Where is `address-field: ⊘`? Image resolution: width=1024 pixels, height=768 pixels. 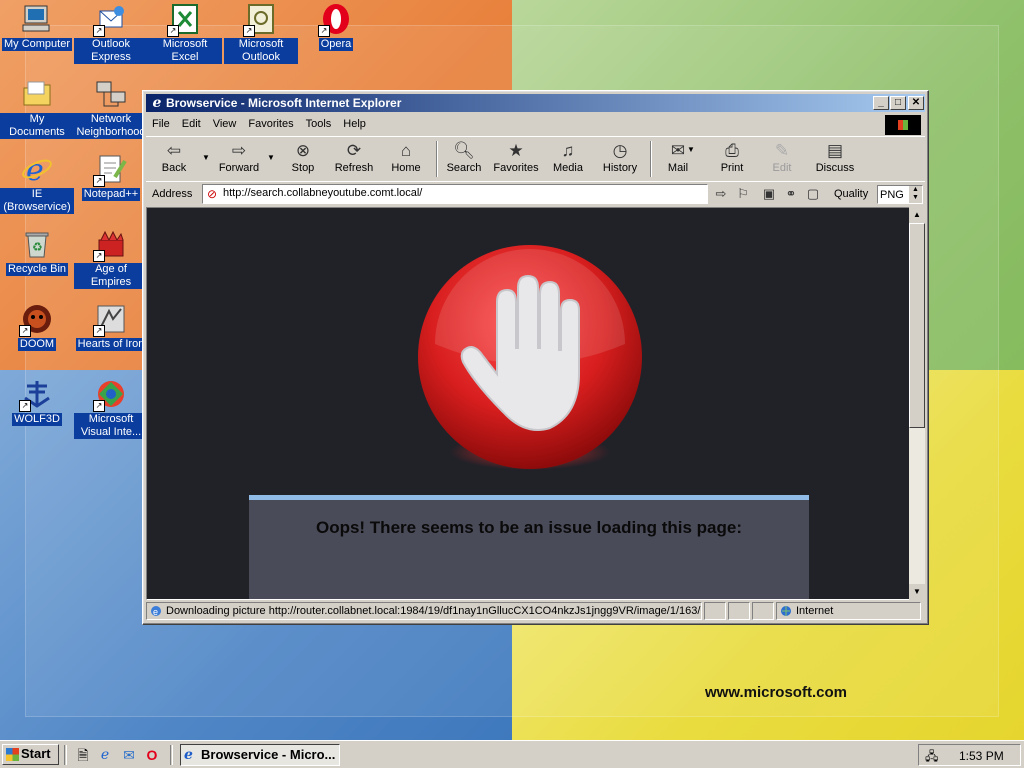
address-field: ⊘ is located at coordinates (455, 194).